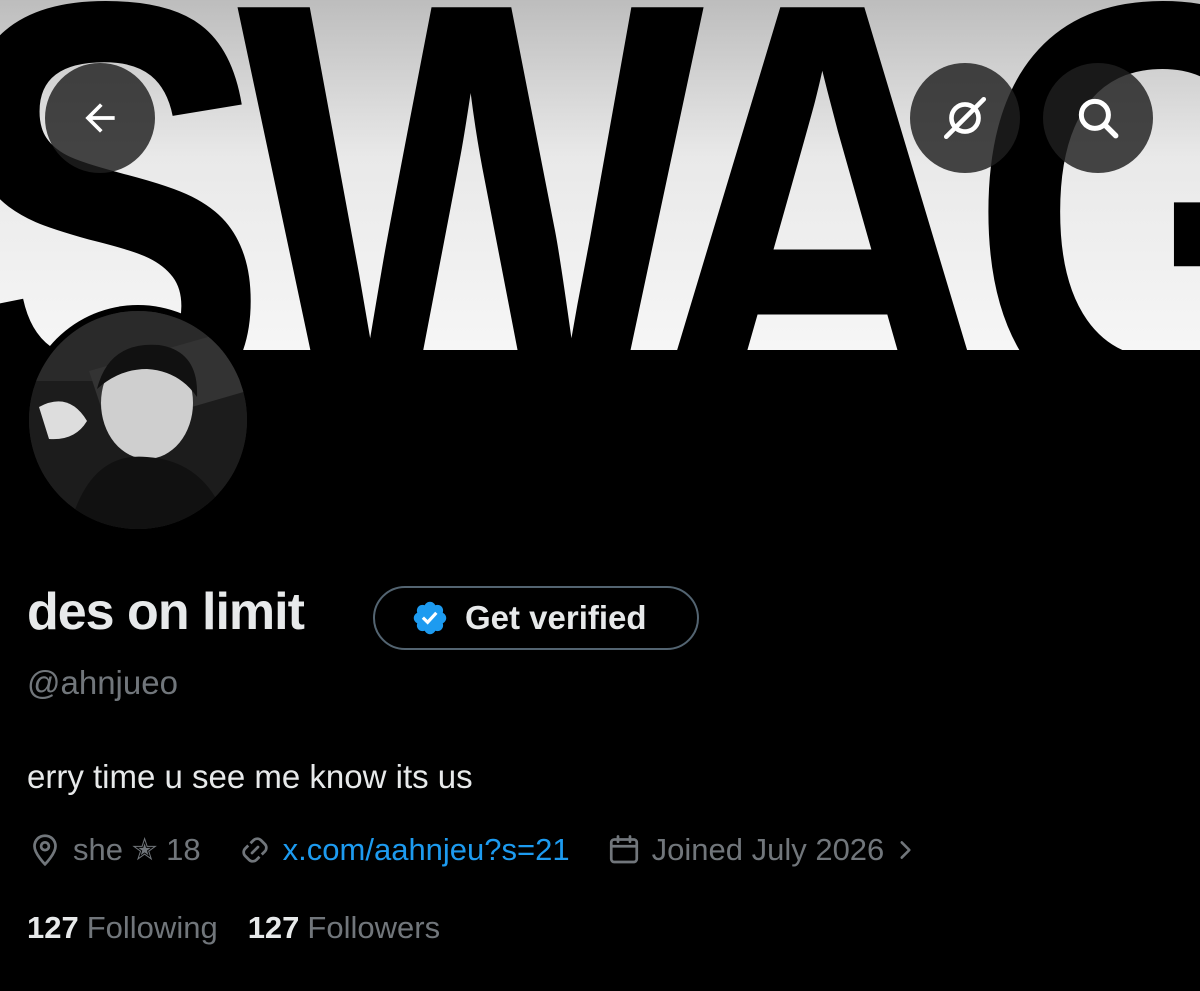  What do you see at coordinates (102, 682) in the screenshot?
I see `user-handle: @ahnjueo` at bounding box center [102, 682].